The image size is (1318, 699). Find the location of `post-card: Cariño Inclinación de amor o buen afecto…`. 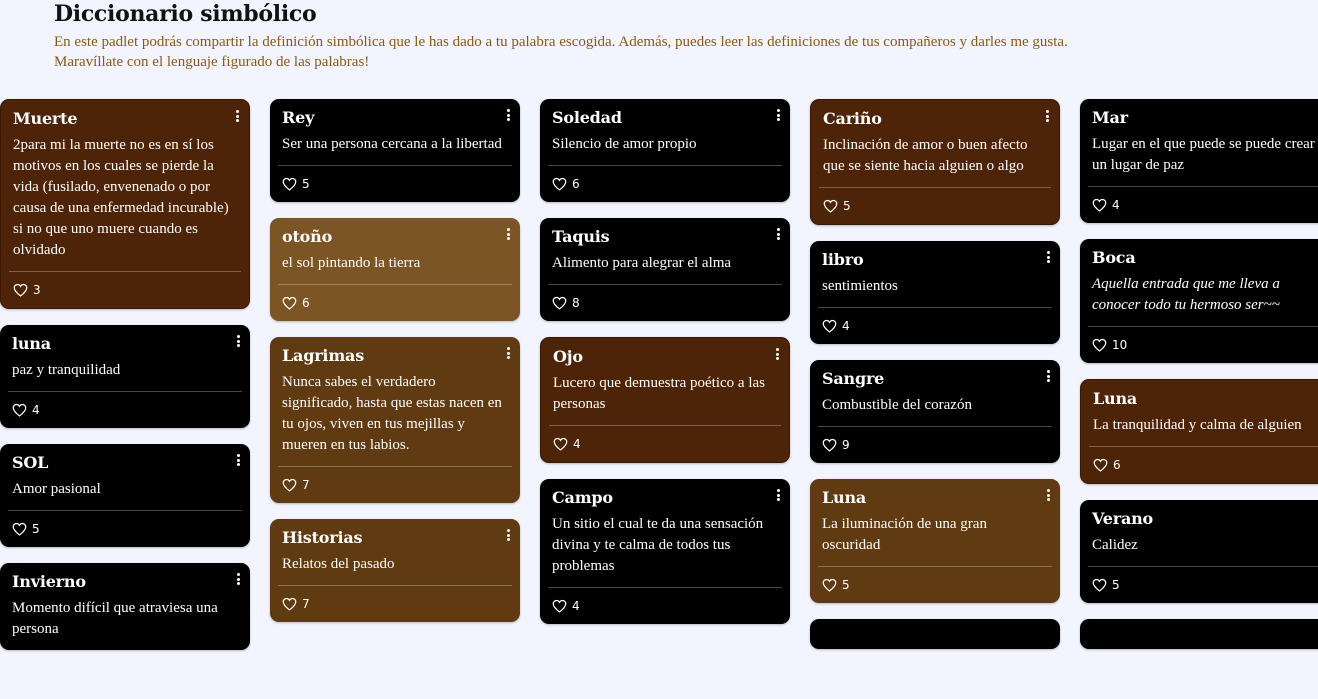

post-card: Cariño Inclinación de amor o buen afecto… is located at coordinates (935, 162).